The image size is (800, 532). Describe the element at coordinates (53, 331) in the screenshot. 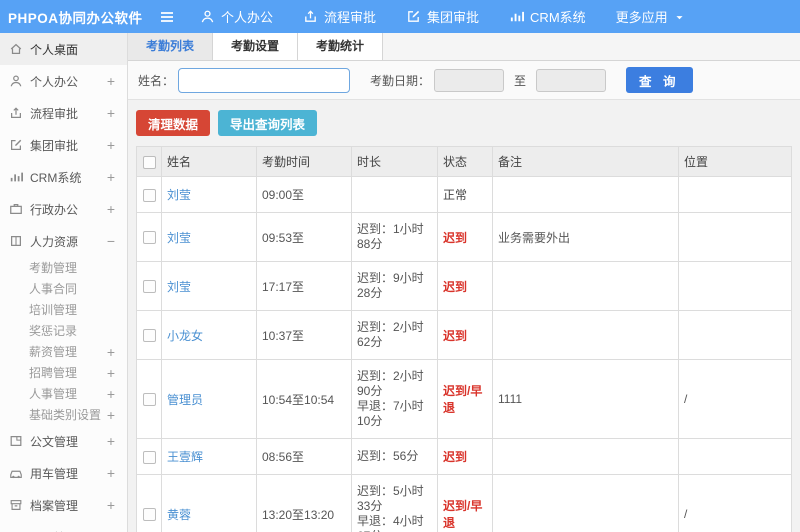

I see `sidebar-subitem-label: 奖惩记录` at that location.